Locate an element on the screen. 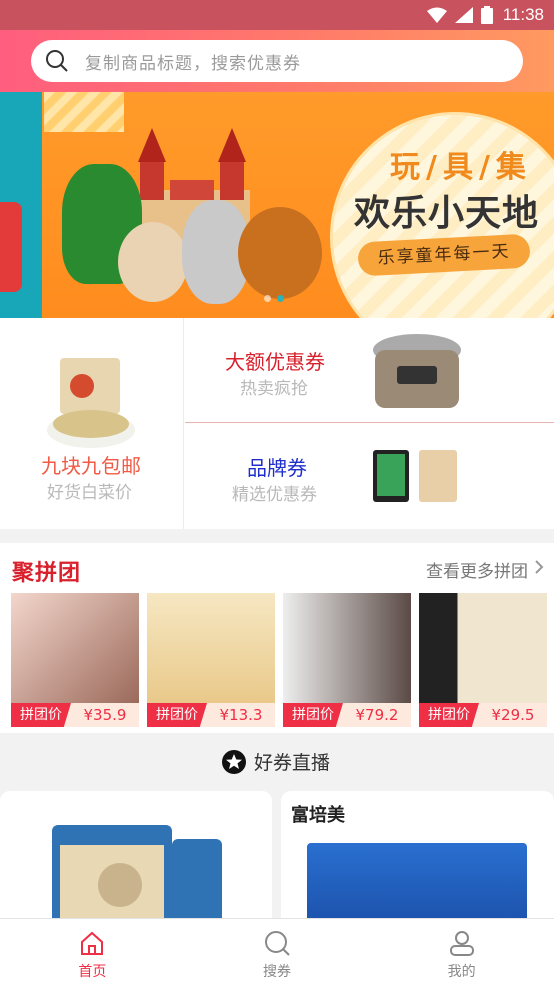  promo-nine-nine-subtitle: 好货白菜价 is located at coordinates (89, 493).